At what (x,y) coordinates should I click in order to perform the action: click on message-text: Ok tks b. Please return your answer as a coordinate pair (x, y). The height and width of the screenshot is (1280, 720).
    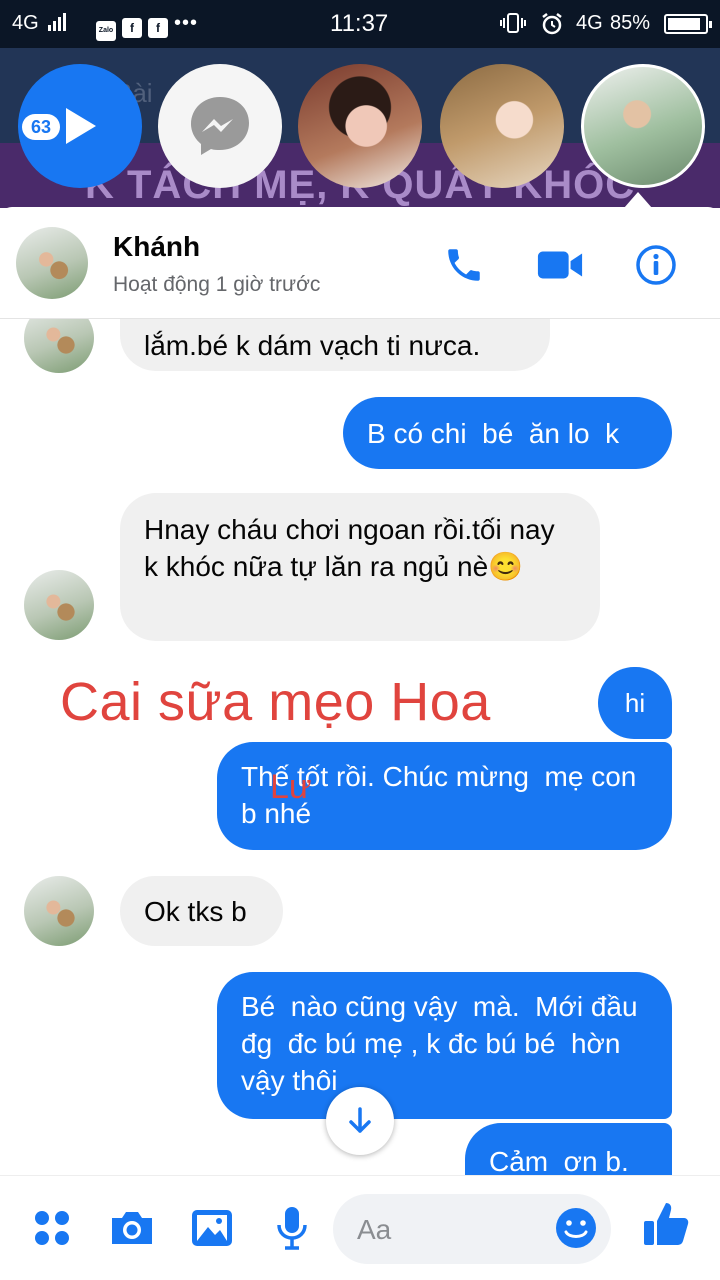
    Looking at the image, I should click on (195, 911).